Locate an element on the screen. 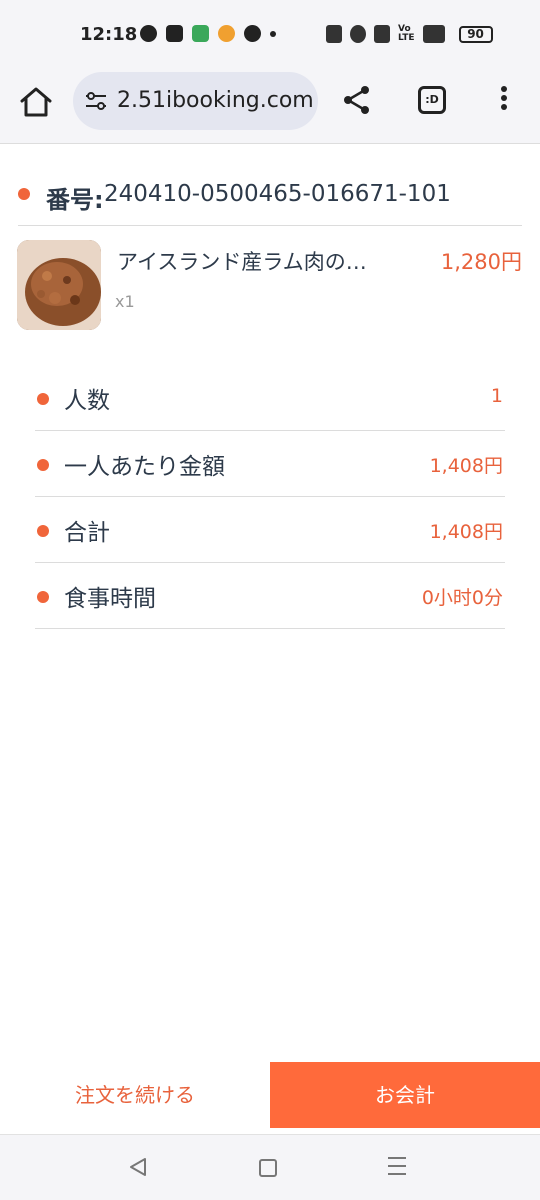 Image resolution: width=540 pixels, height=1200 pixels. checkout-button: お会計 is located at coordinates (405, 1095).